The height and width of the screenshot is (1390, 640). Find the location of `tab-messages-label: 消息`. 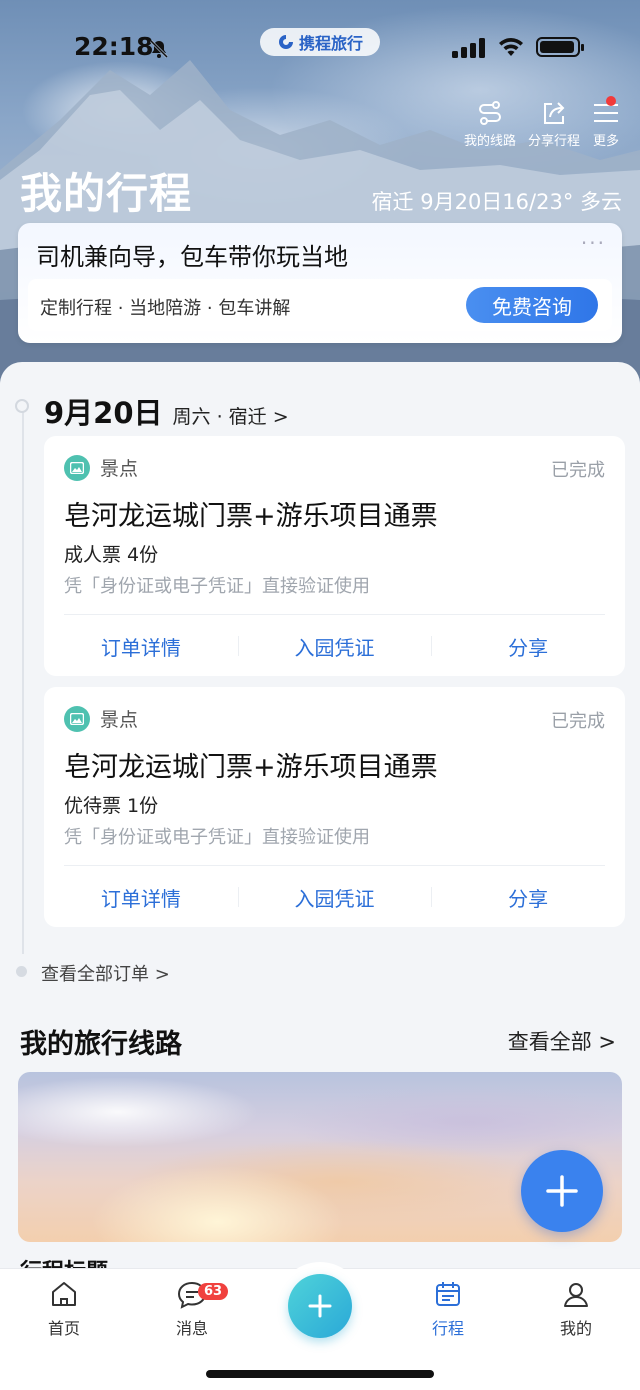

tab-messages-label: 消息 is located at coordinates (191, 1328).